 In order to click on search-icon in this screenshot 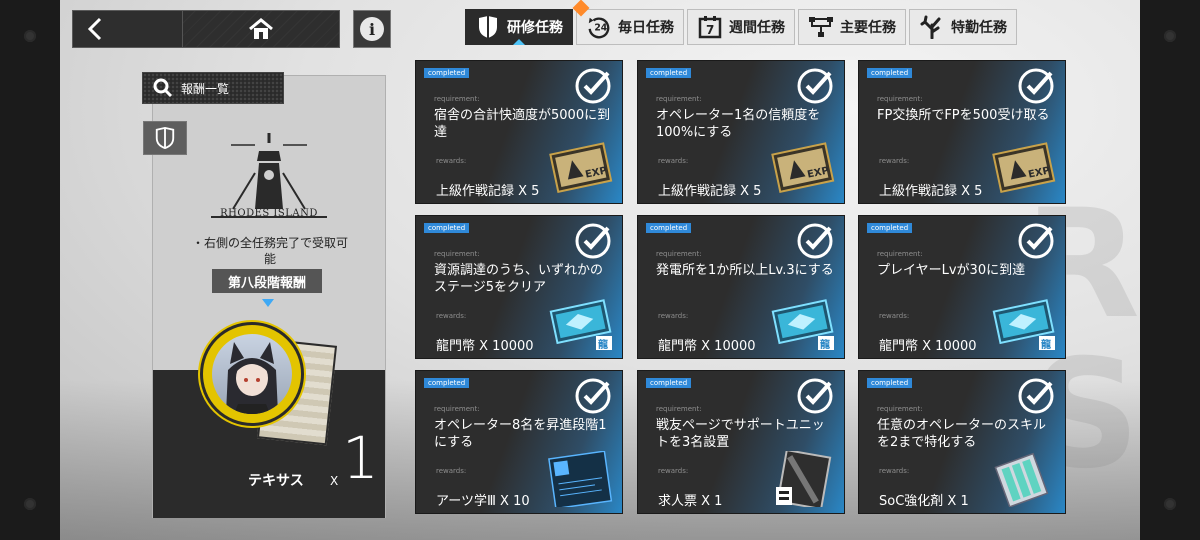, I will do `click(163, 88)`.